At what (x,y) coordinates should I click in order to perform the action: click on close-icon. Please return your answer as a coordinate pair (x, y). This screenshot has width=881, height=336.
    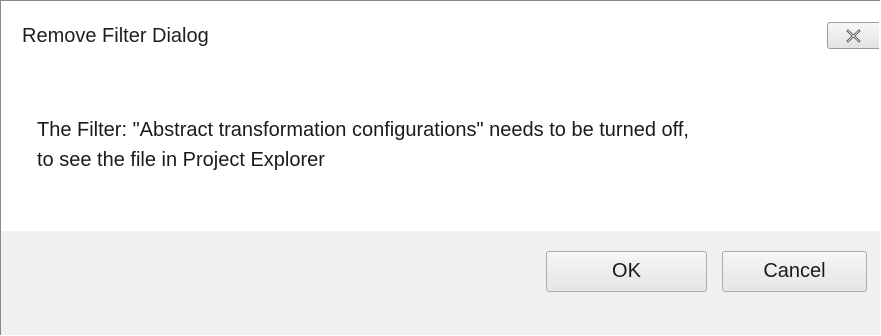
    Looking at the image, I should click on (853, 36).